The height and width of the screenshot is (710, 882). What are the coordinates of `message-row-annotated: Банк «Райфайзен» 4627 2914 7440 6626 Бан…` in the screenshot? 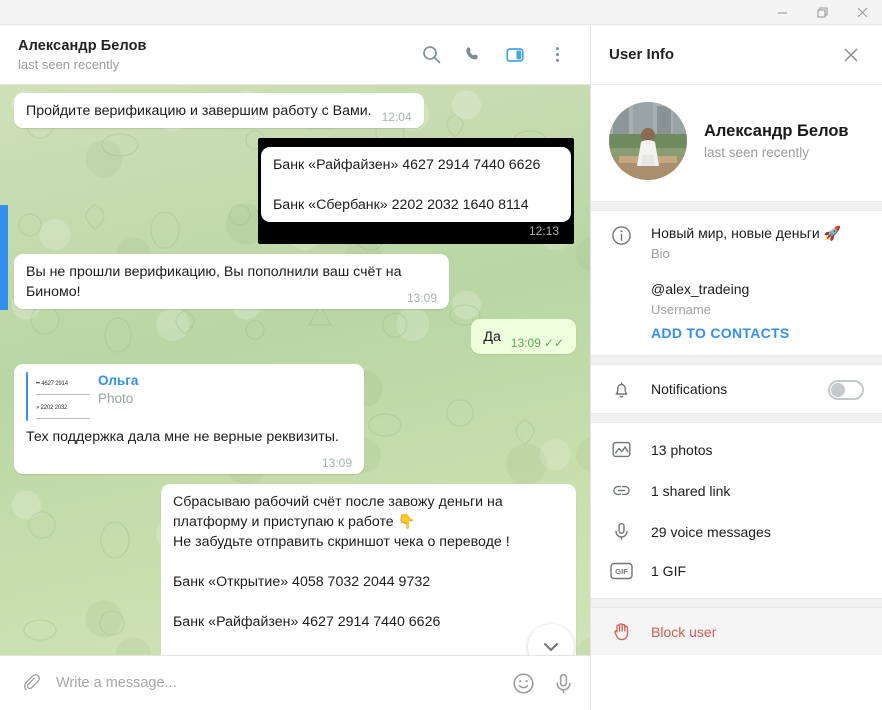 It's located at (294, 191).